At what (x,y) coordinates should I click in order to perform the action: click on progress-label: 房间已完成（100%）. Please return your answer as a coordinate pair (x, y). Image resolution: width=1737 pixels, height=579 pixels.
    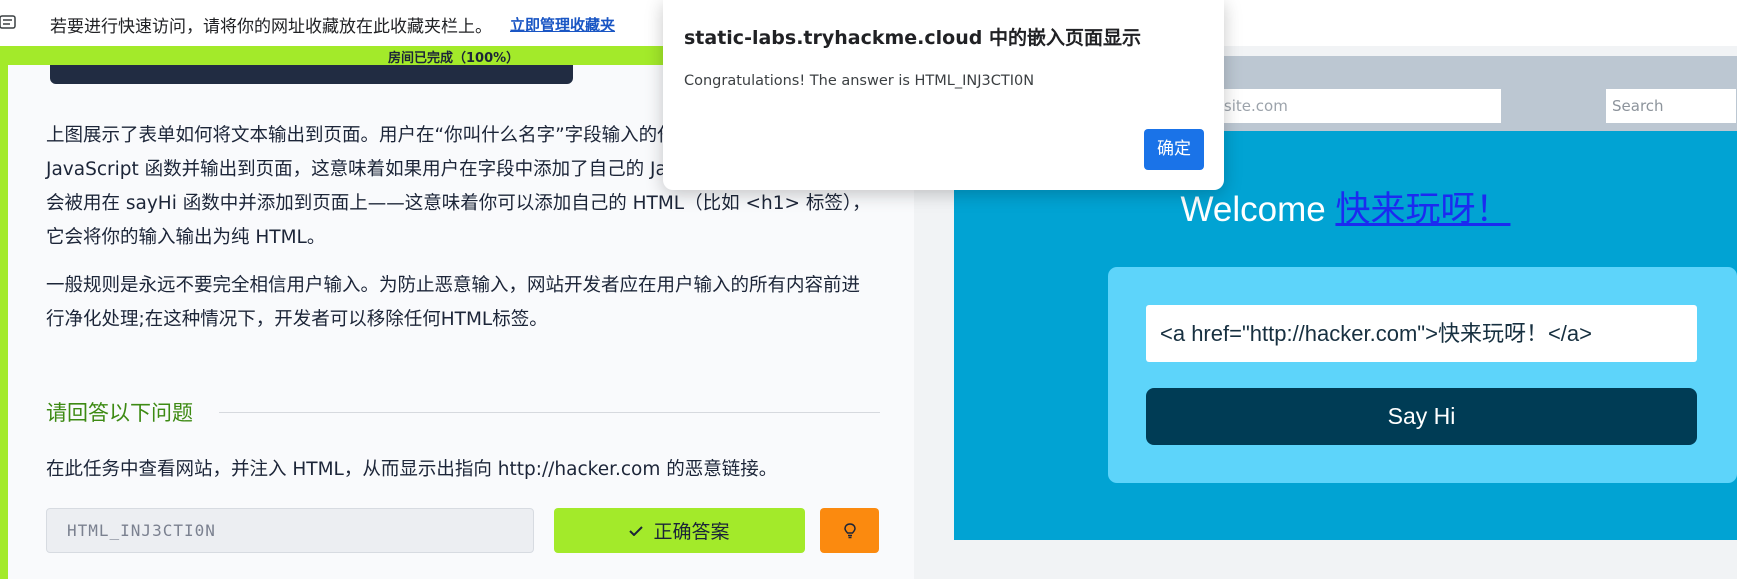
    Looking at the image, I should click on (454, 58).